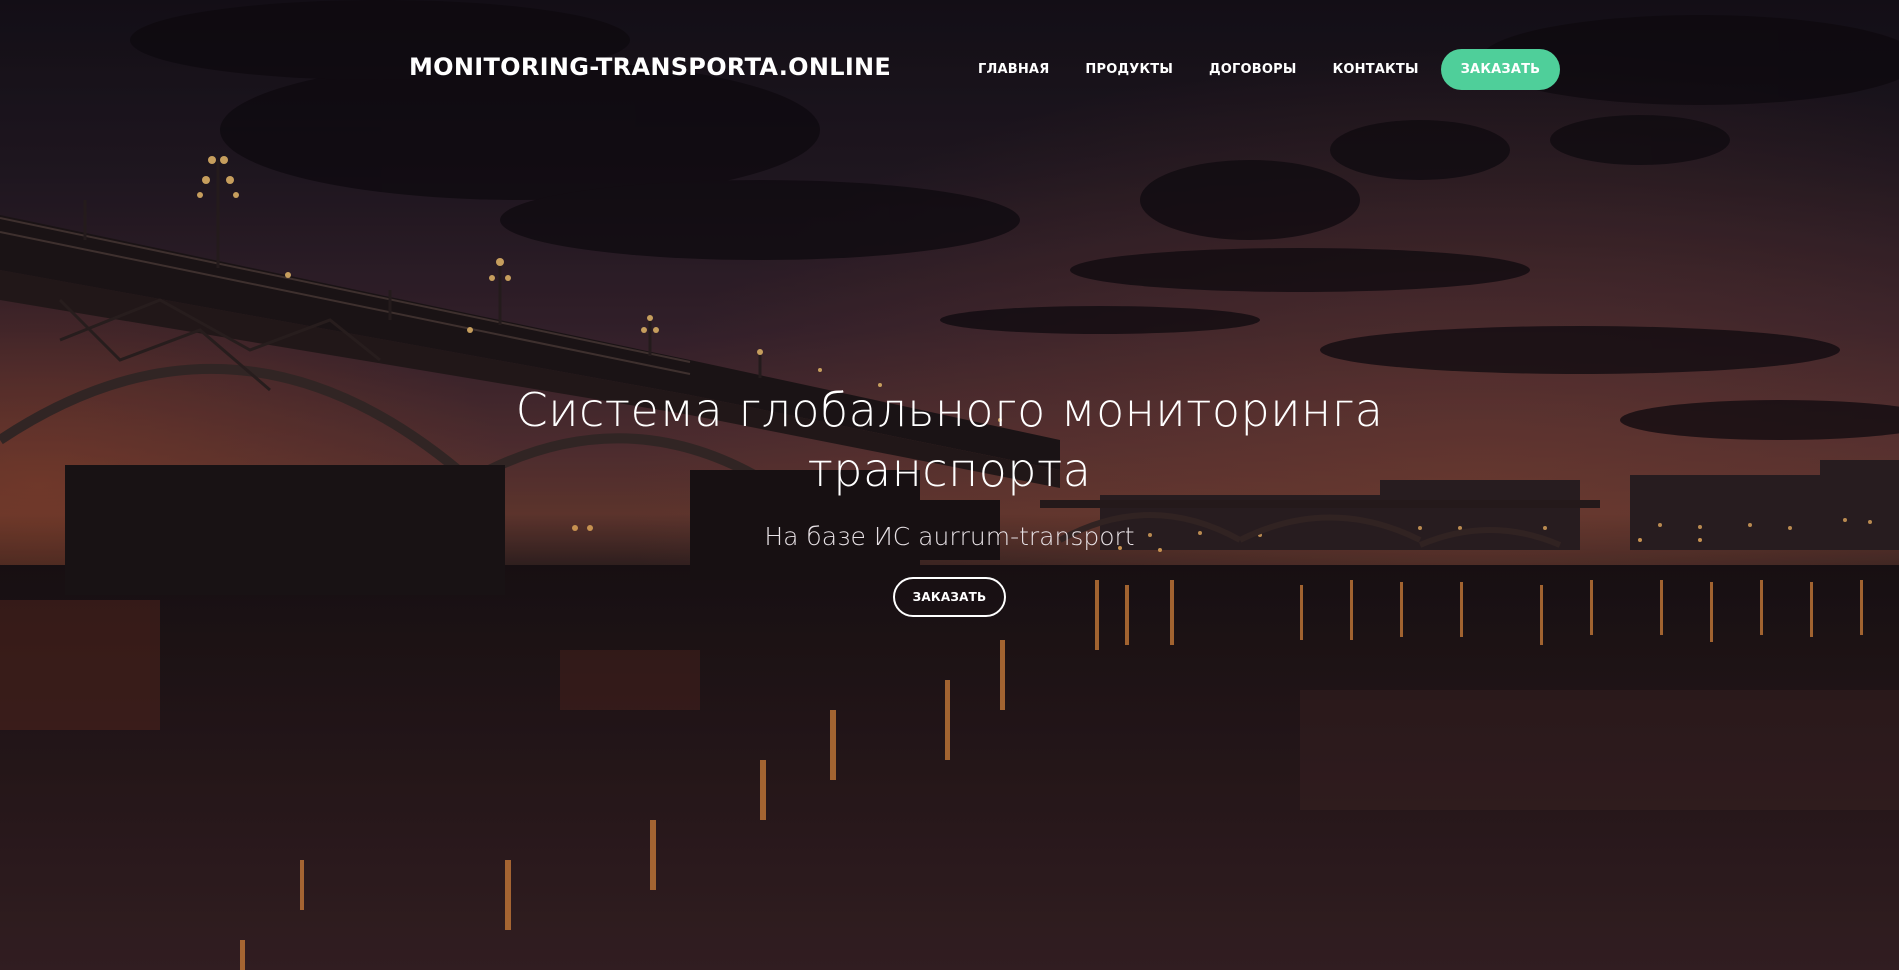 The width and height of the screenshot is (1899, 970). I want to click on nav-link-contacts: КОНТАКТЫ, so click(1376, 69).